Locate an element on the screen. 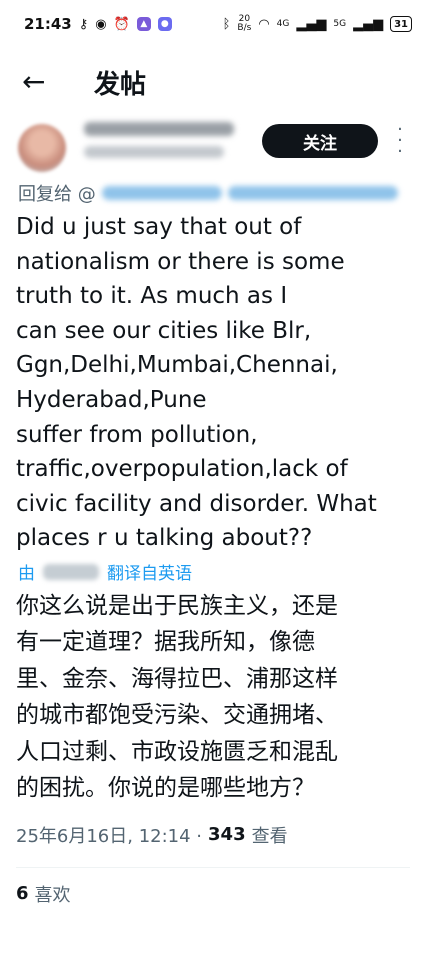  more-options-icon: · · · is located at coordinates (400, 141).